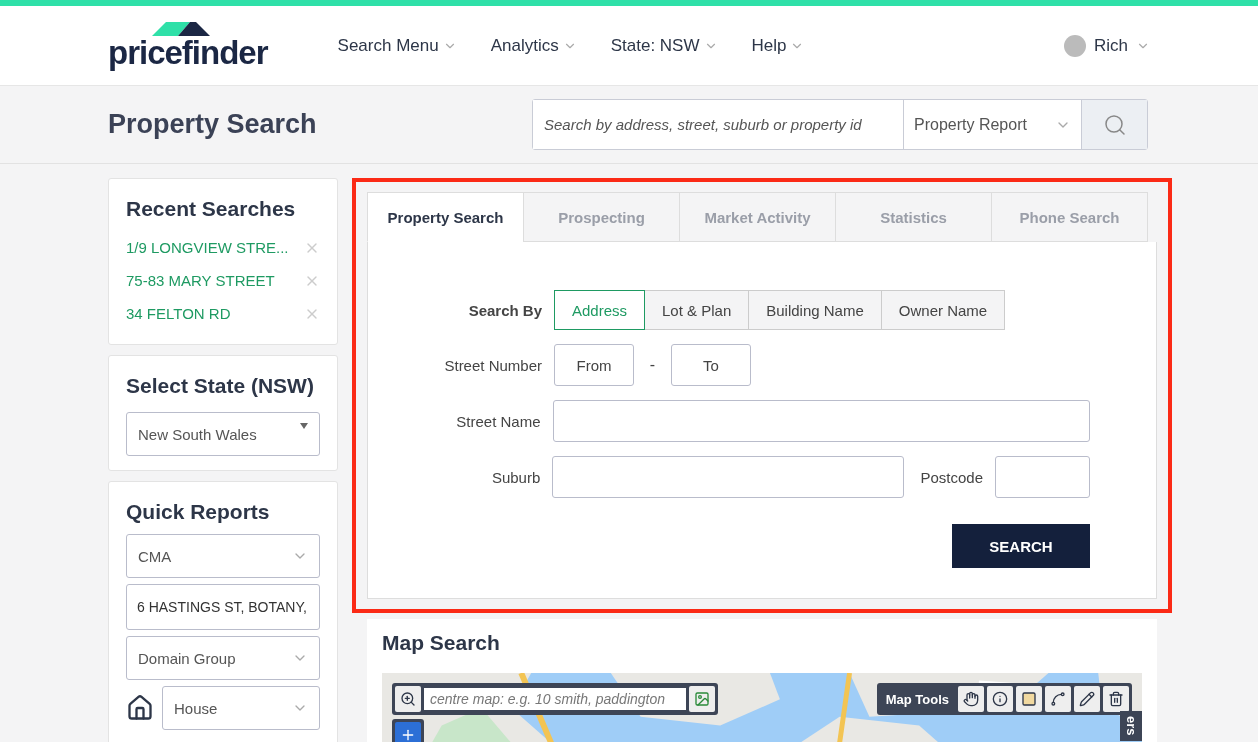  Describe the element at coordinates (211, 209) in the screenshot. I see `card-title: Recent Searches` at that location.